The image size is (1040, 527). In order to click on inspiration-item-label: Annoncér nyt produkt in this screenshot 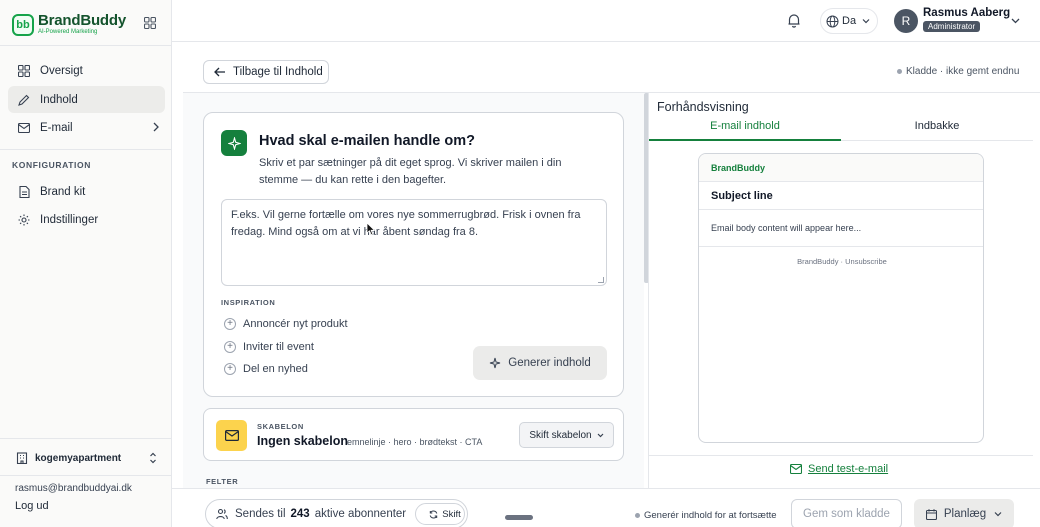, I will do `click(295, 324)`.